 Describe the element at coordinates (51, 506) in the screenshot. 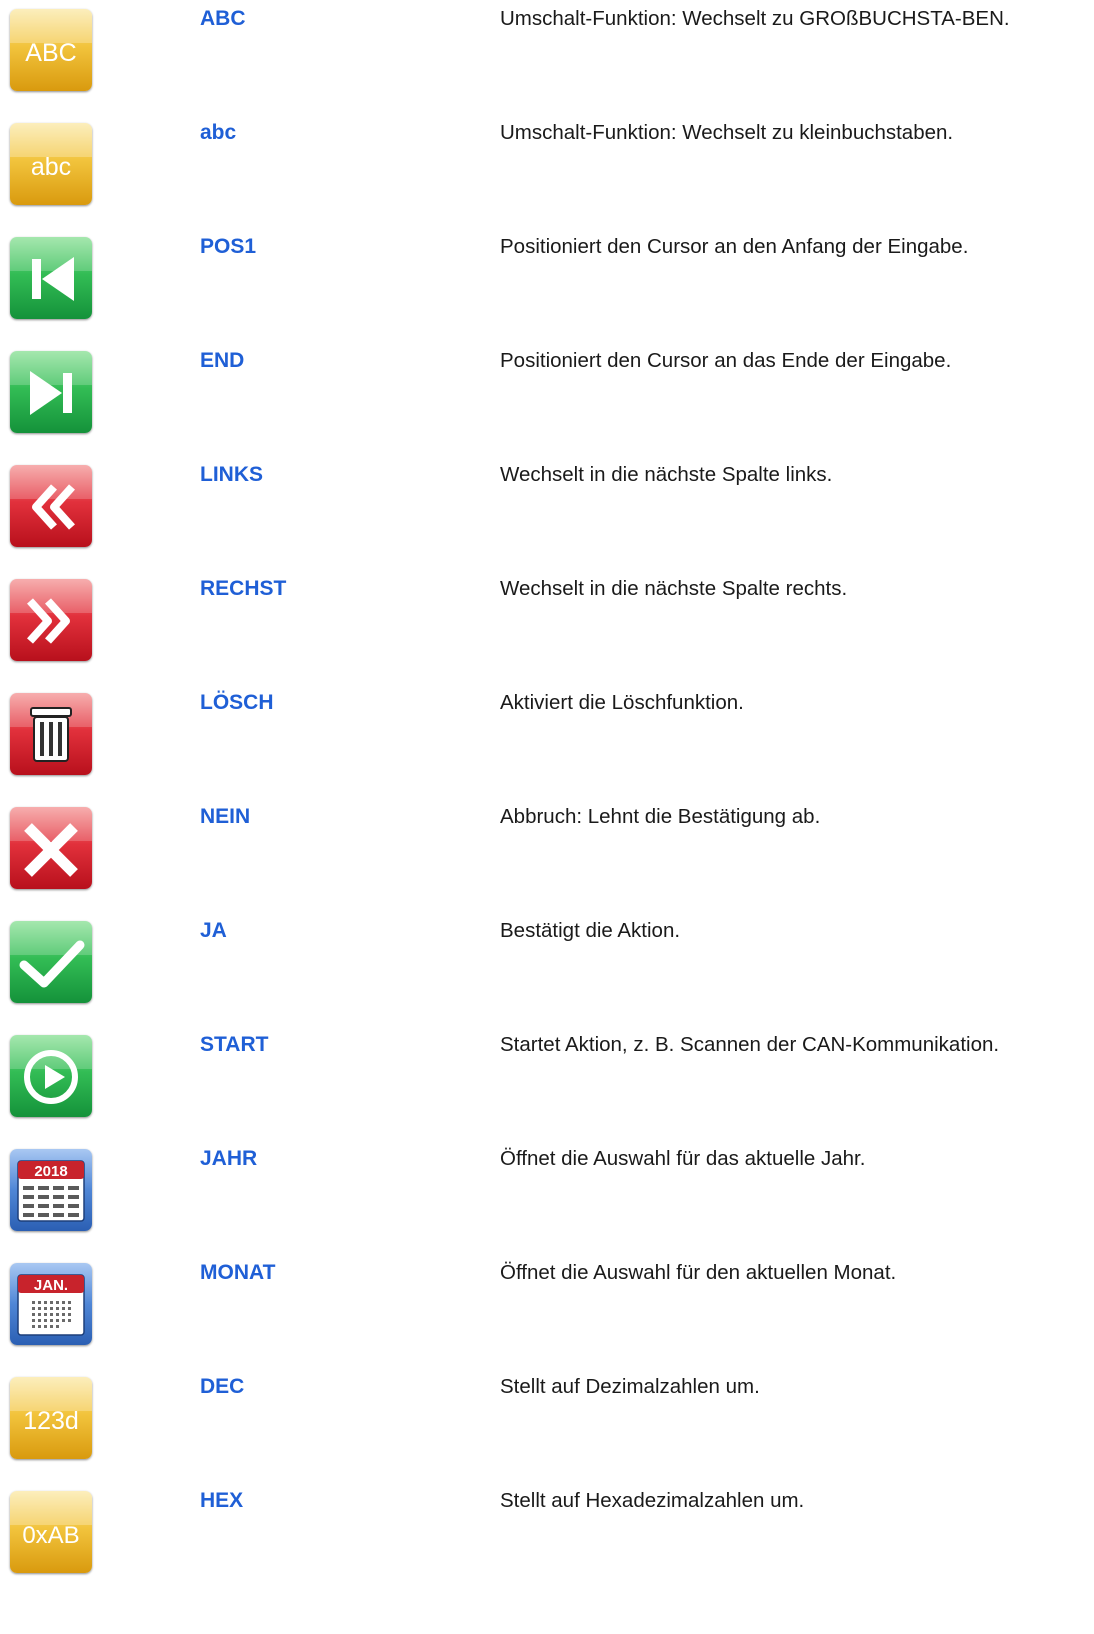

I see `double-chevron-left-icon` at that location.